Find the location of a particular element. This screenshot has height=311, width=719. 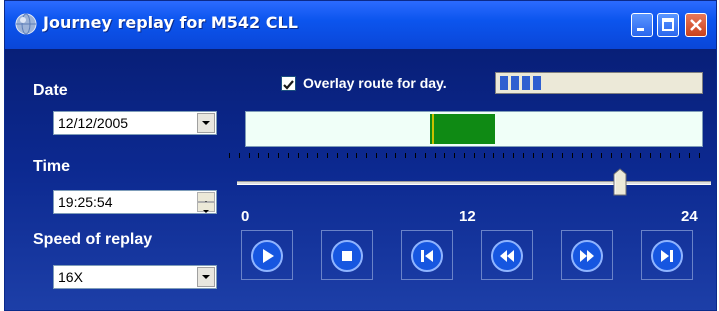

axis-label-mid: 12 is located at coordinates (467, 216).